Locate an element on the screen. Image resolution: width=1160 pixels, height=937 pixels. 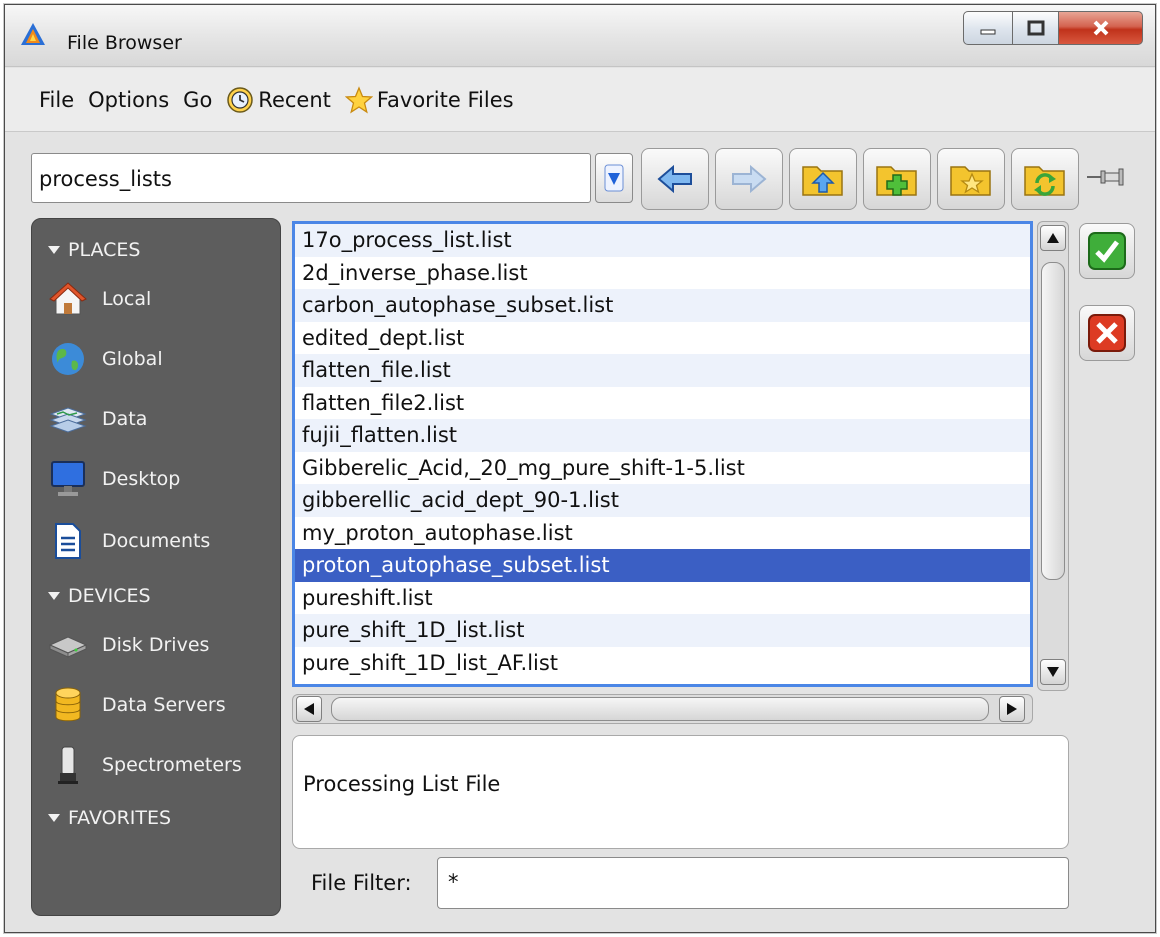
app-logo-icon is located at coordinates (33, 34).